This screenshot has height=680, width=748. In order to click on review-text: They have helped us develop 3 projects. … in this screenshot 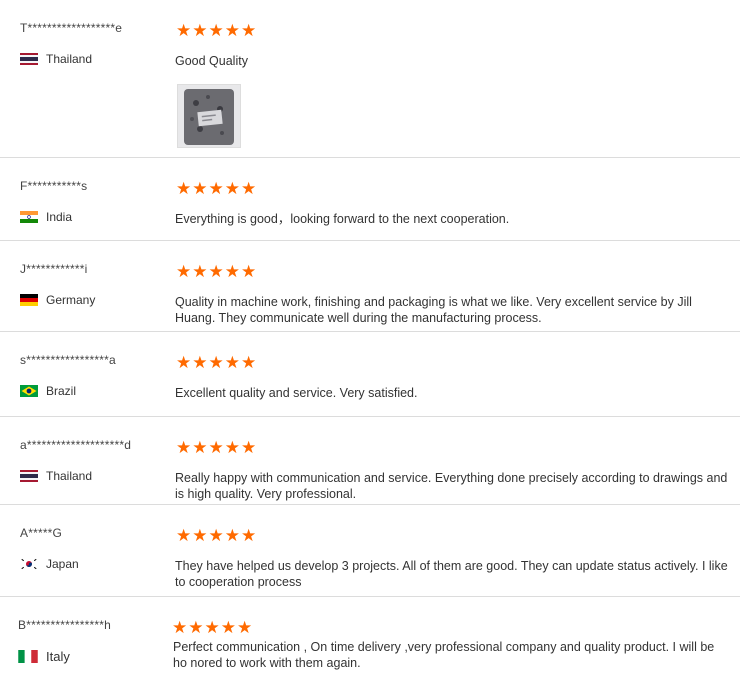, I will do `click(451, 574)`.